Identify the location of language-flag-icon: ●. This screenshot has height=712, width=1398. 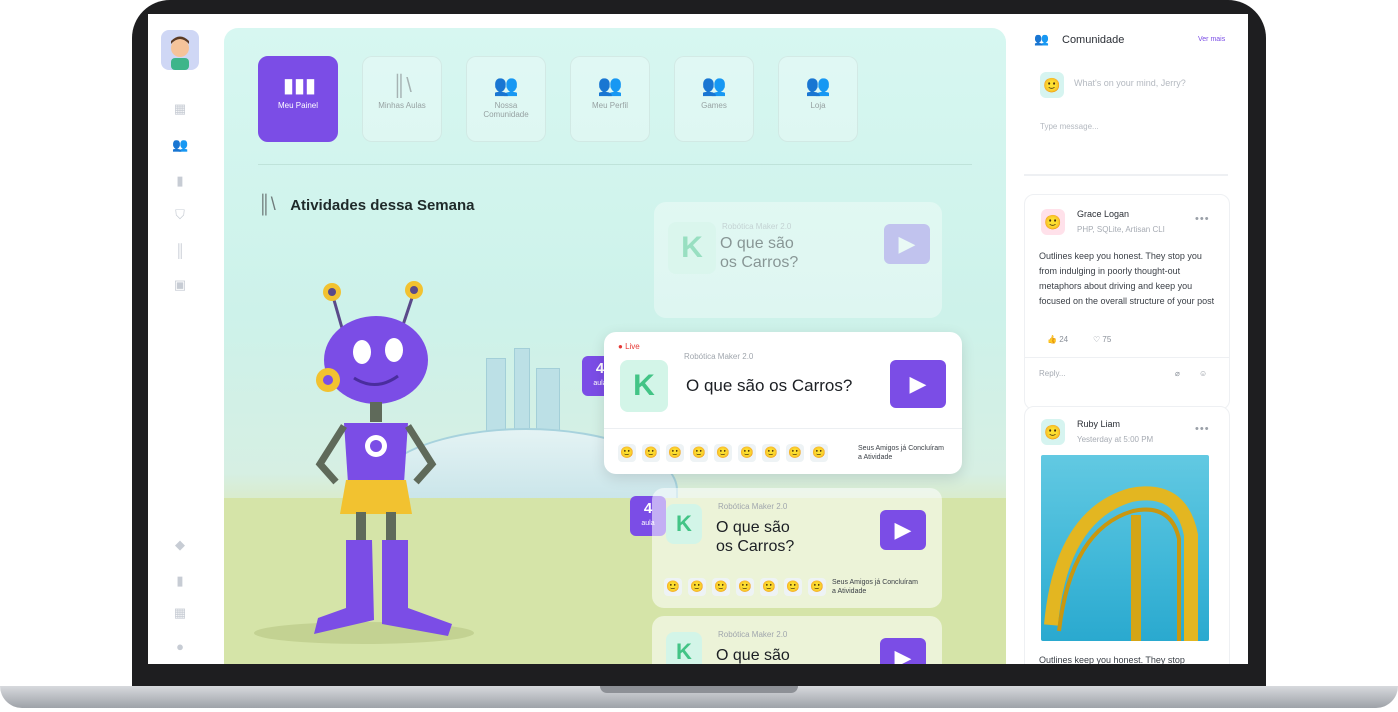
(180, 647).